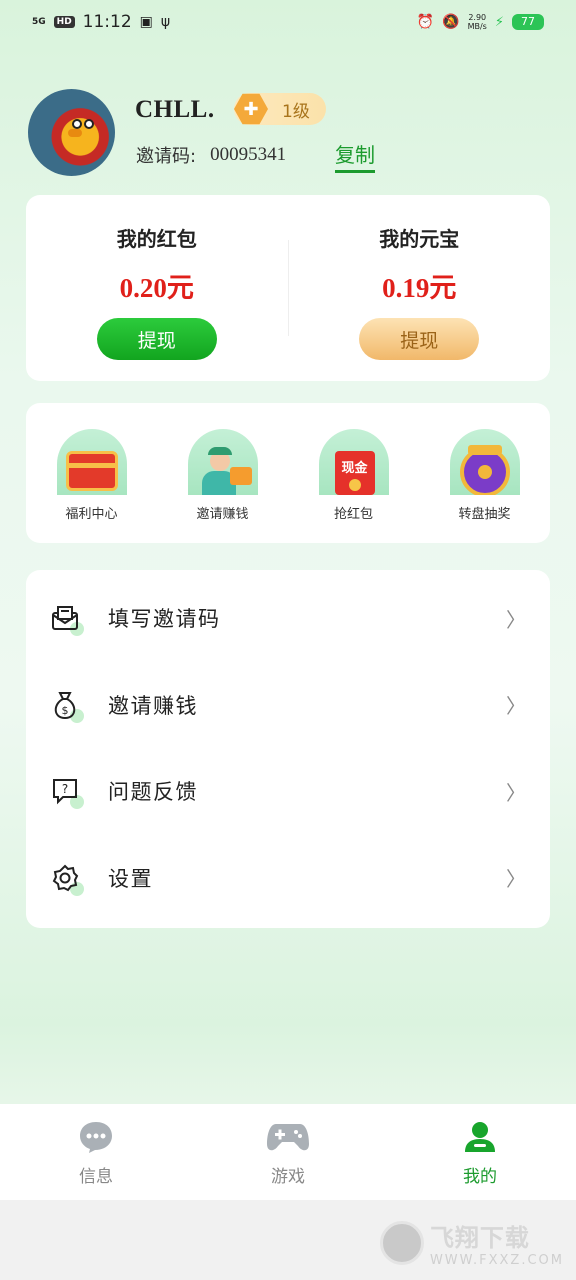 The height and width of the screenshot is (1280, 576). I want to click on money-bag-icon: $, so click(67, 706).